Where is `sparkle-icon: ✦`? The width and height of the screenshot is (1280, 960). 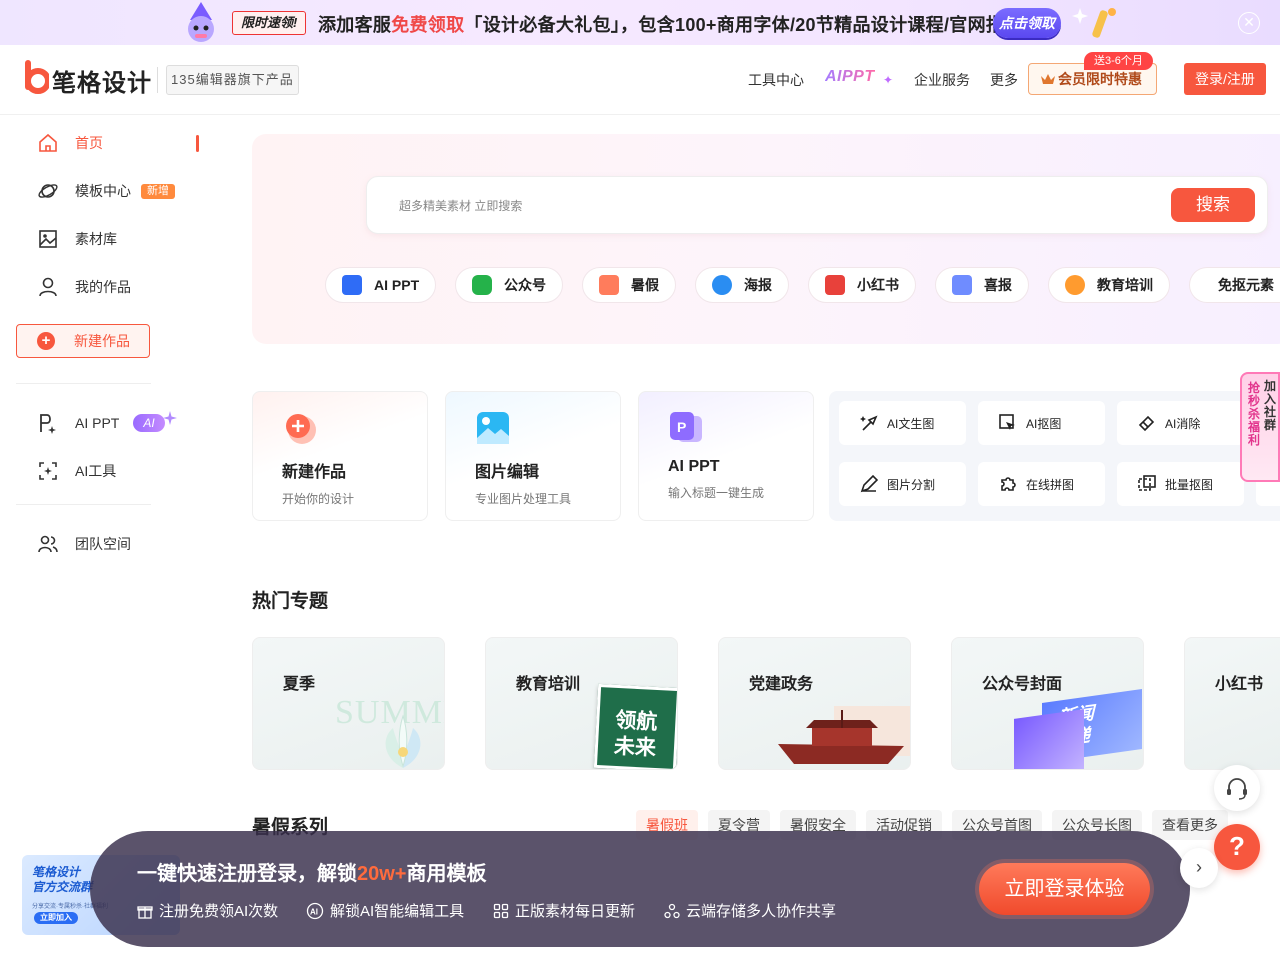
sparkle-icon: ✦ is located at coordinates (888, 80).